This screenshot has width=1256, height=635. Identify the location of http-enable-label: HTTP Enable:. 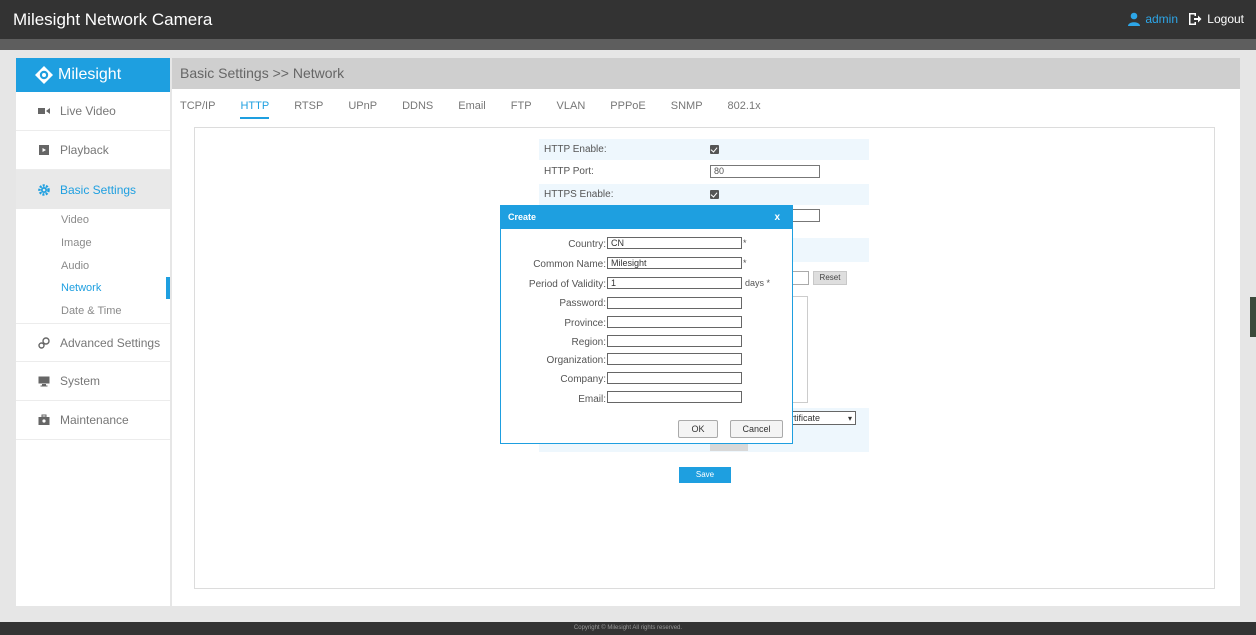
(575, 149).